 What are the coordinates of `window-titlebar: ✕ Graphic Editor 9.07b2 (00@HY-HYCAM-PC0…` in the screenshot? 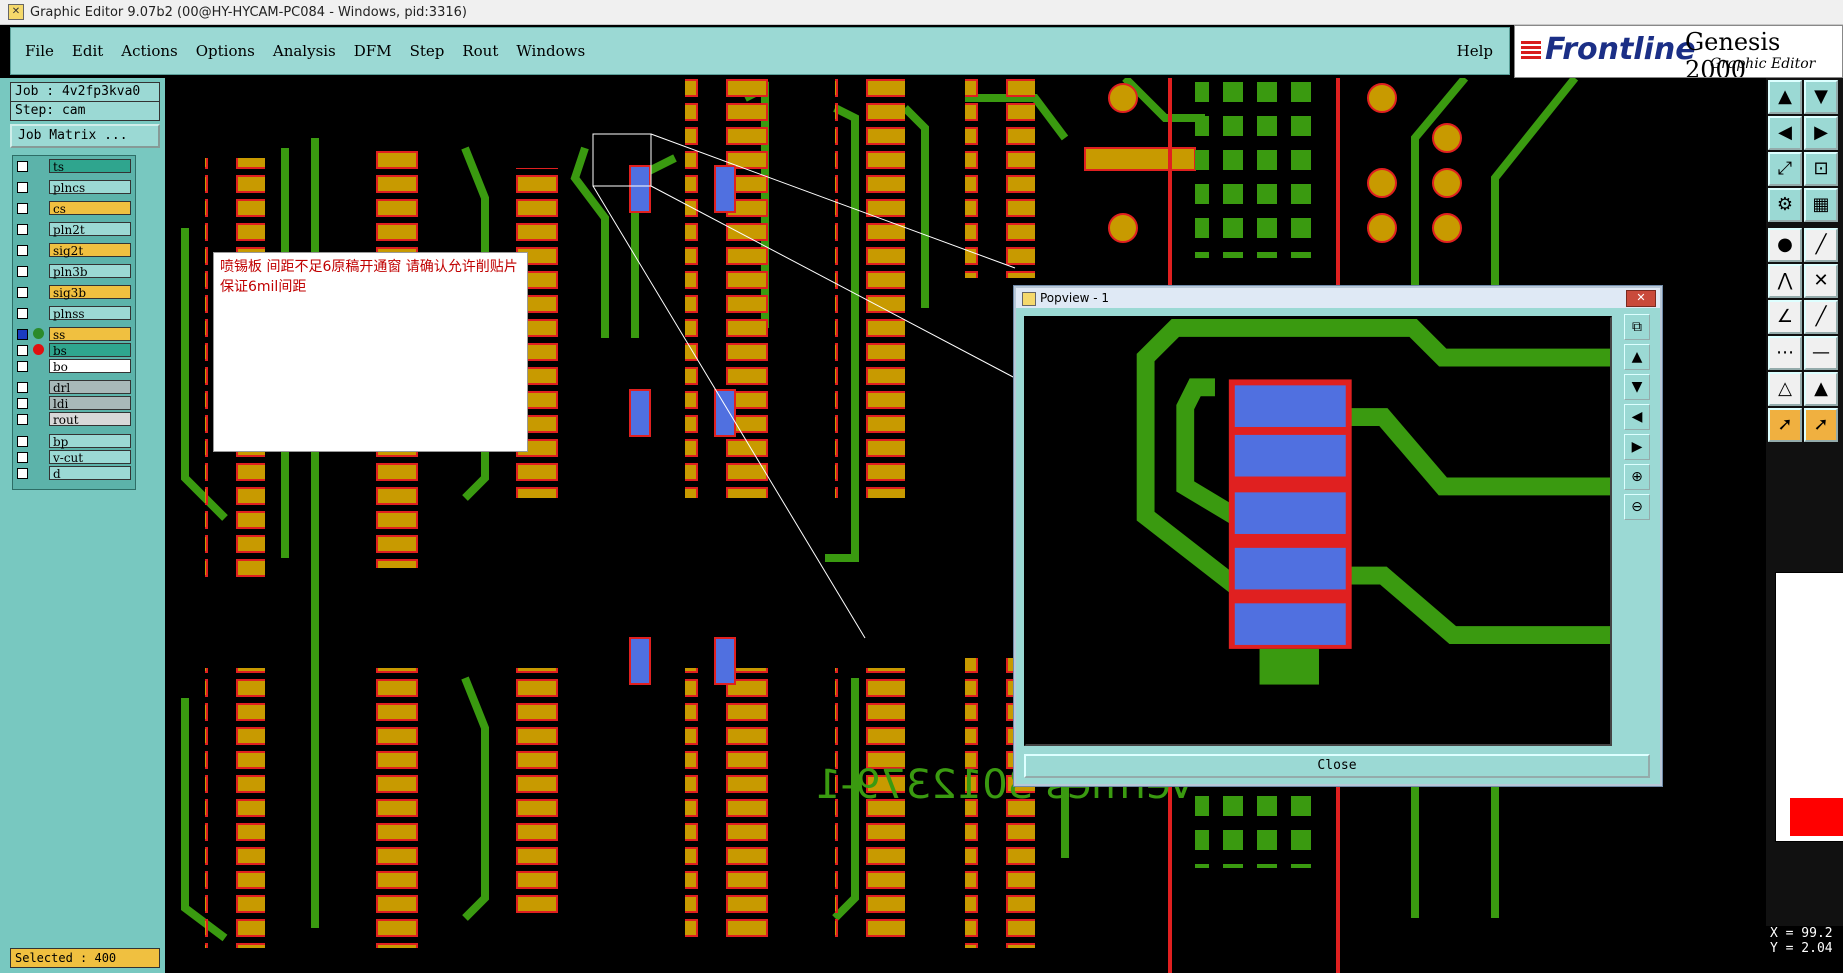 It's located at (921, 12).